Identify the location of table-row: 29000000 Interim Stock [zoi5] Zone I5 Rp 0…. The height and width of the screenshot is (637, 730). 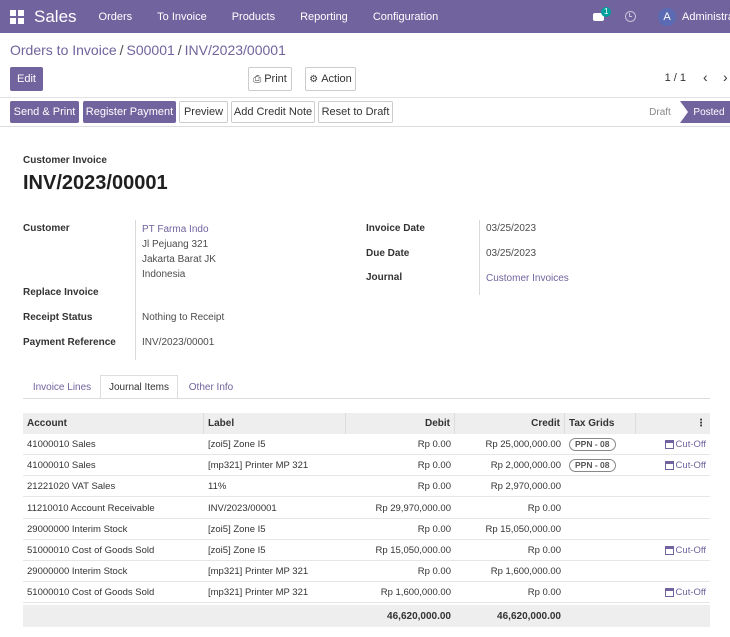
(366, 529).